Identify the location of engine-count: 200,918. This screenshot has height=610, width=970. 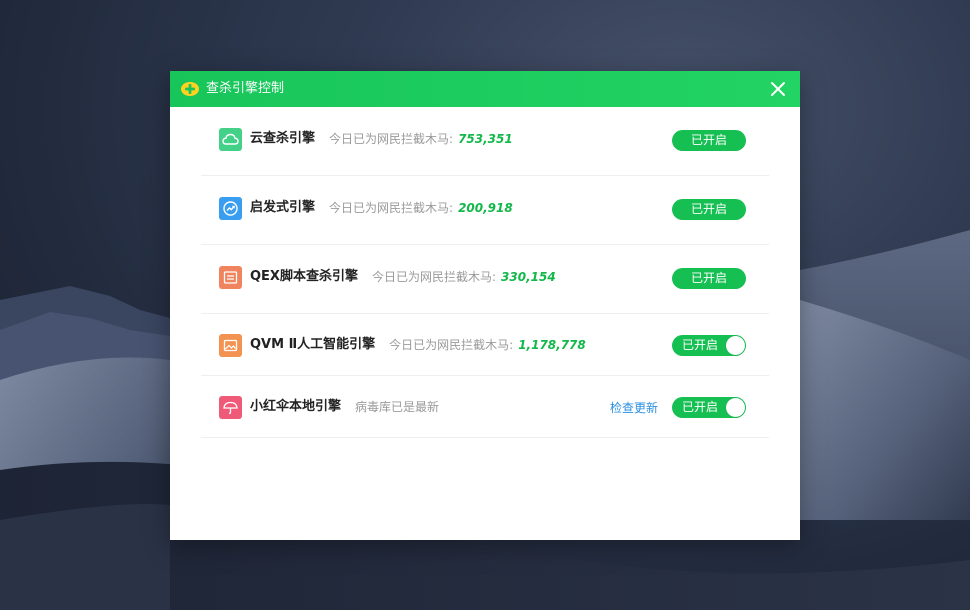
(485, 208).